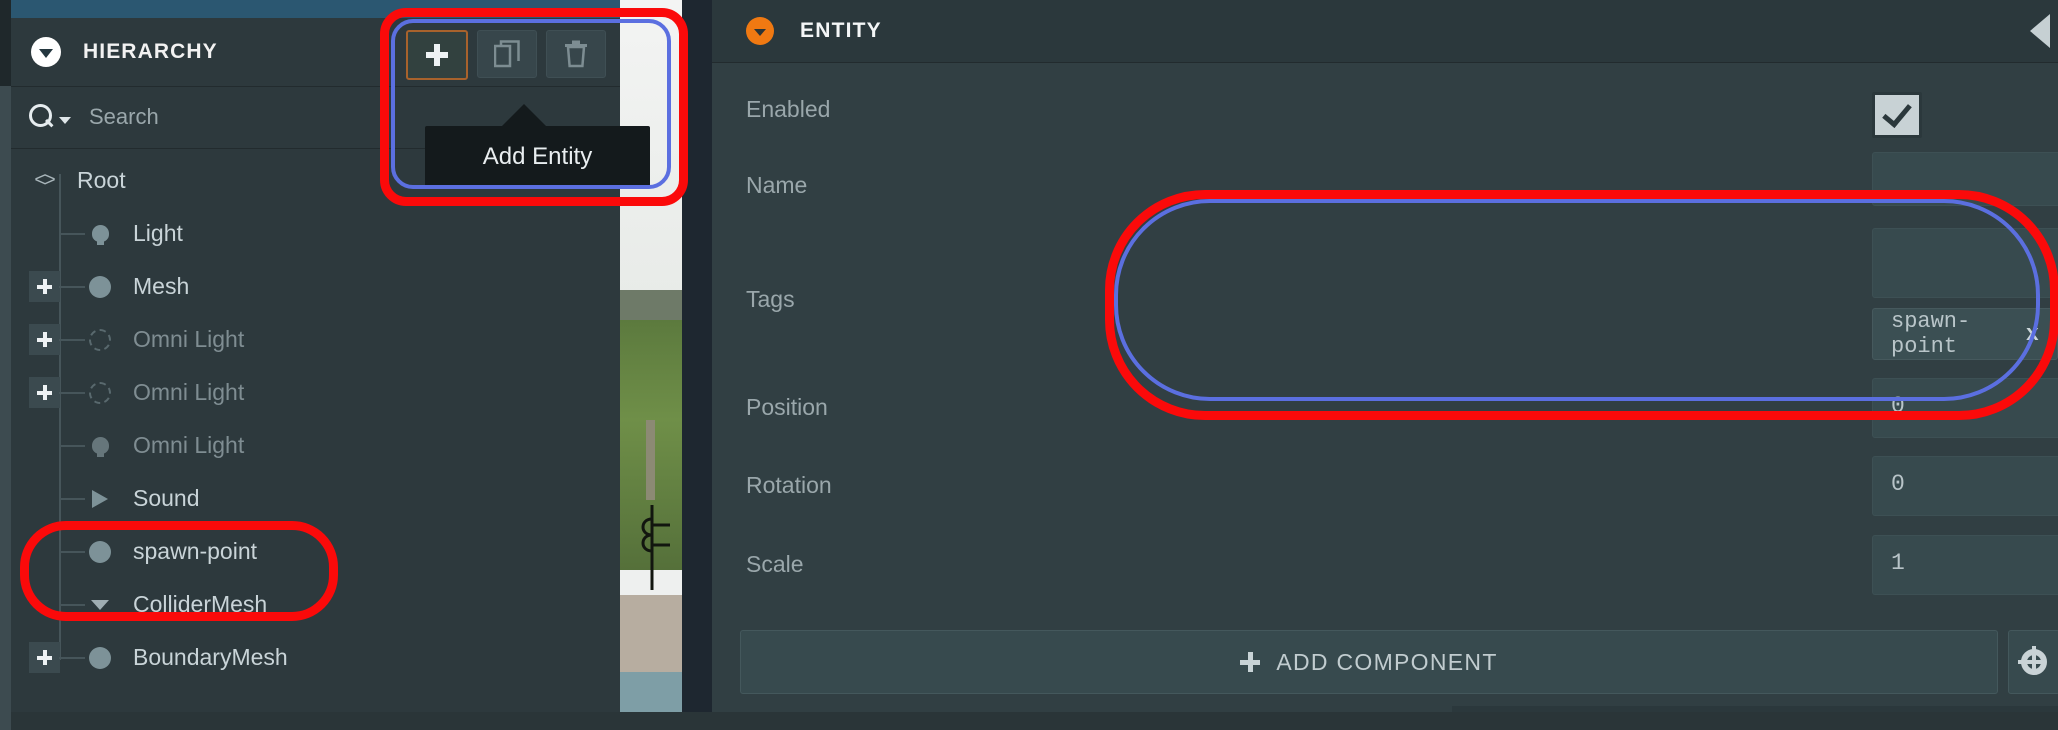 The height and width of the screenshot is (730, 2058). I want to click on rotation-x-input: 0 X, so click(1965, 486).